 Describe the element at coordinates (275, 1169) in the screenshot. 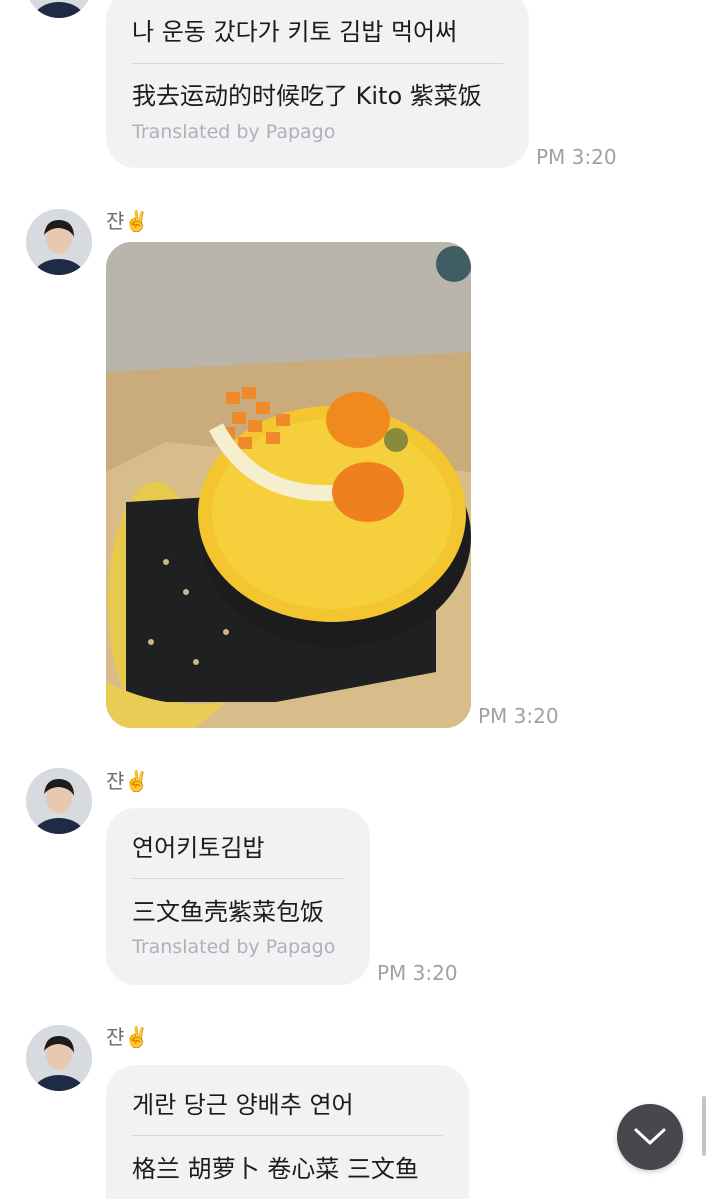

I see `message-translation-text: 格兰 胡萝卜 卷心菜 三文鱼` at that location.